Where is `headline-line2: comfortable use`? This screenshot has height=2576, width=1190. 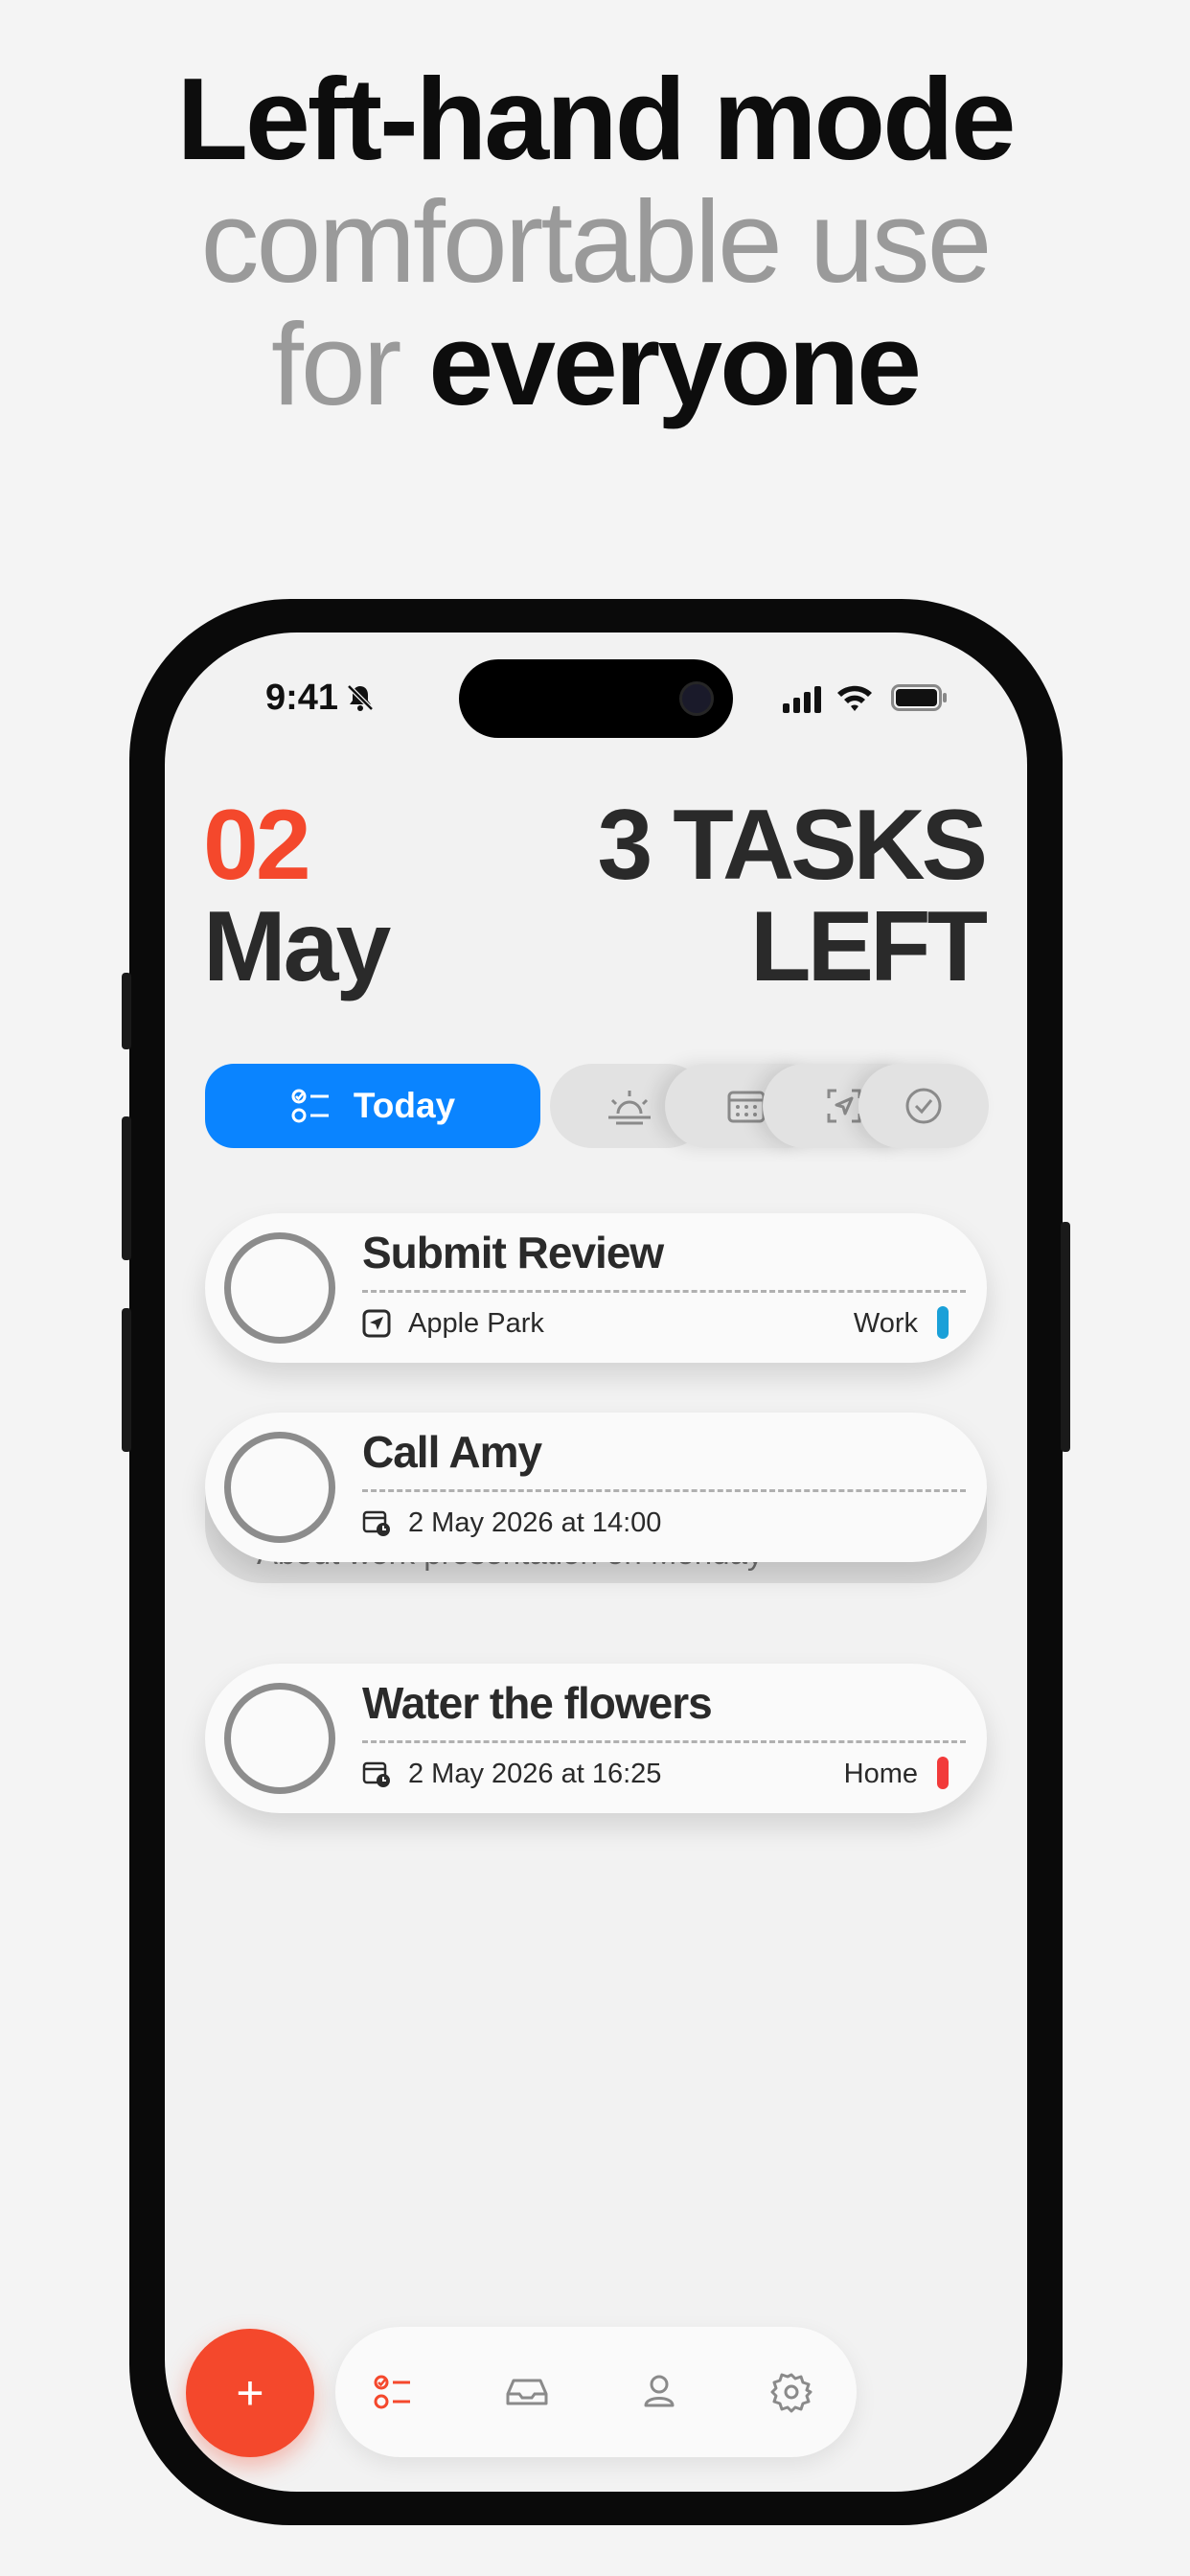
headline-line2: comfortable use is located at coordinates (596, 241).